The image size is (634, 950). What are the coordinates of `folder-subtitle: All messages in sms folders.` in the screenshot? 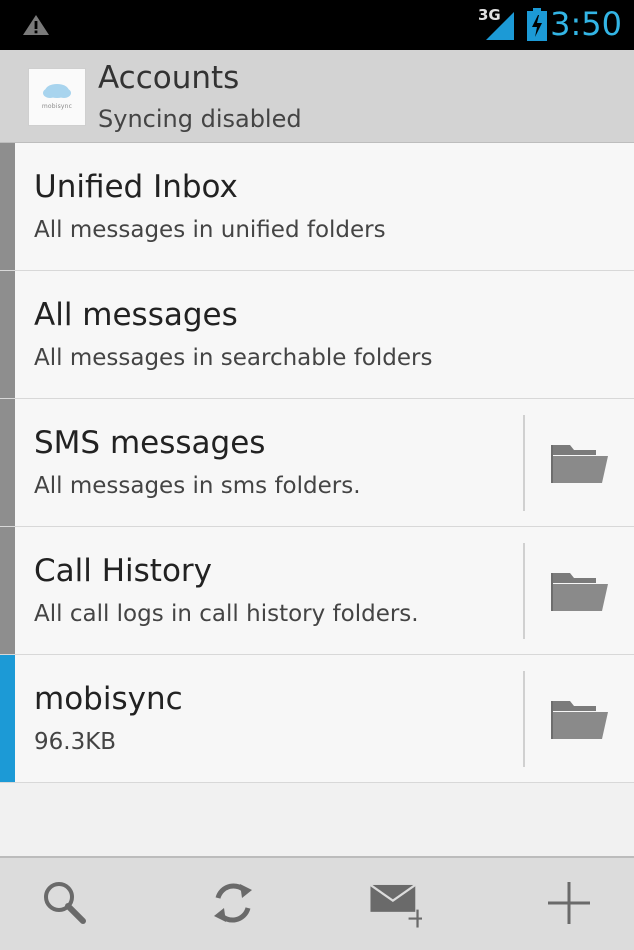 It's located at (197, 486).